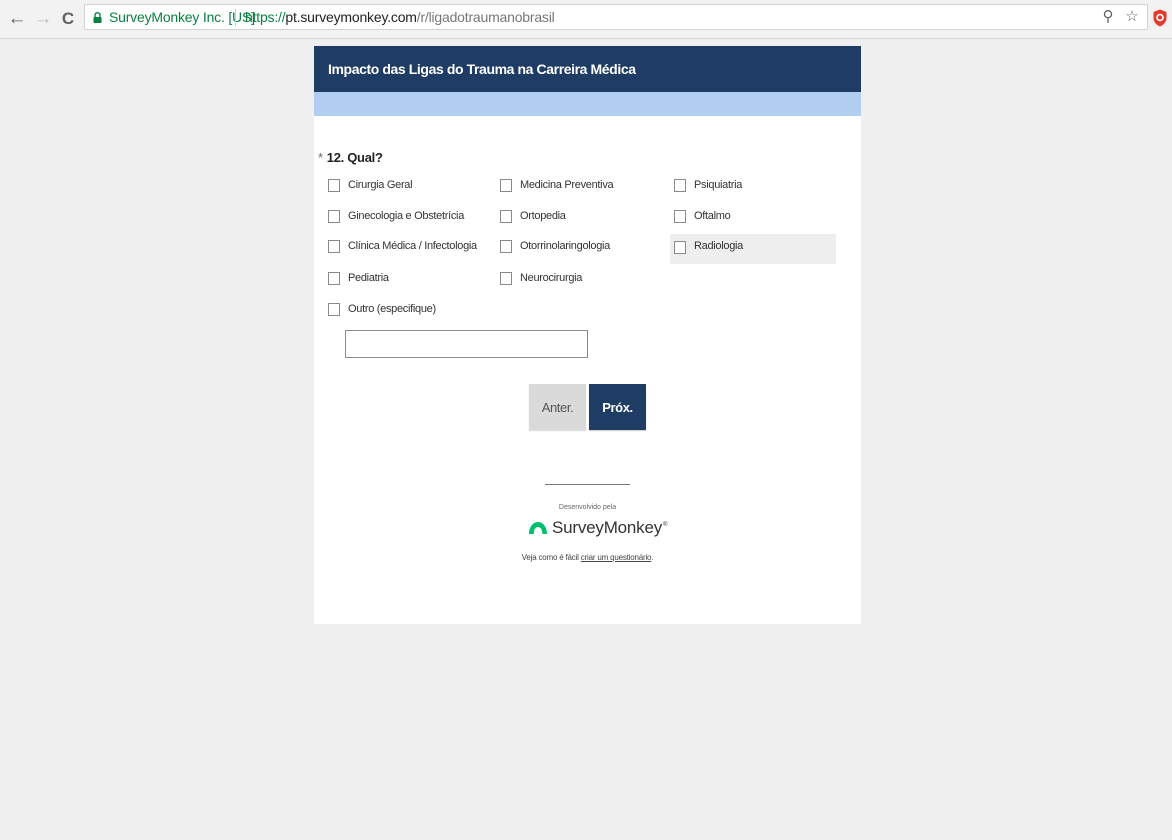 This screenshot has width=1172, height=840. Describe the element at coordinates (351, 17) in the screenshot. I see `url-host: pt.surveymonkey.com` at that location.